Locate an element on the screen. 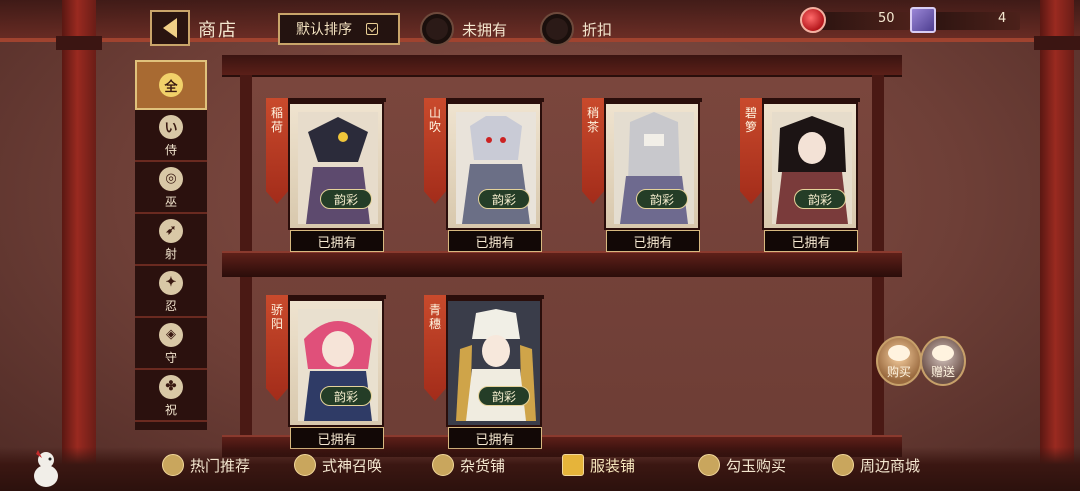 Image resolution: width=1080 pixels, height=491 pixels. name-tag: 青穗 is located at coordinates (435, 348).